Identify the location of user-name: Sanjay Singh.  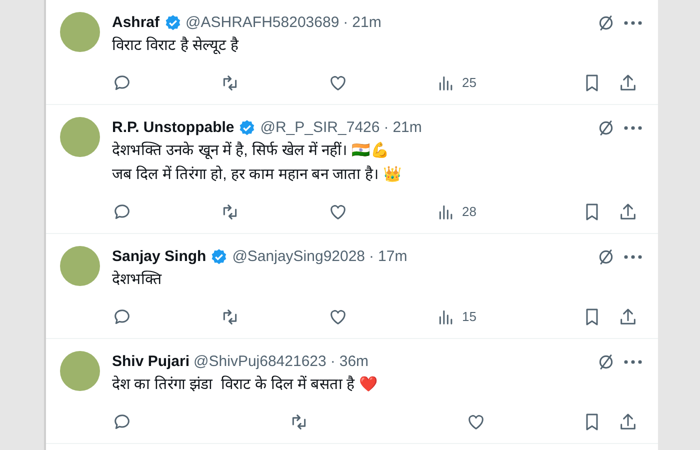
(159, 257).